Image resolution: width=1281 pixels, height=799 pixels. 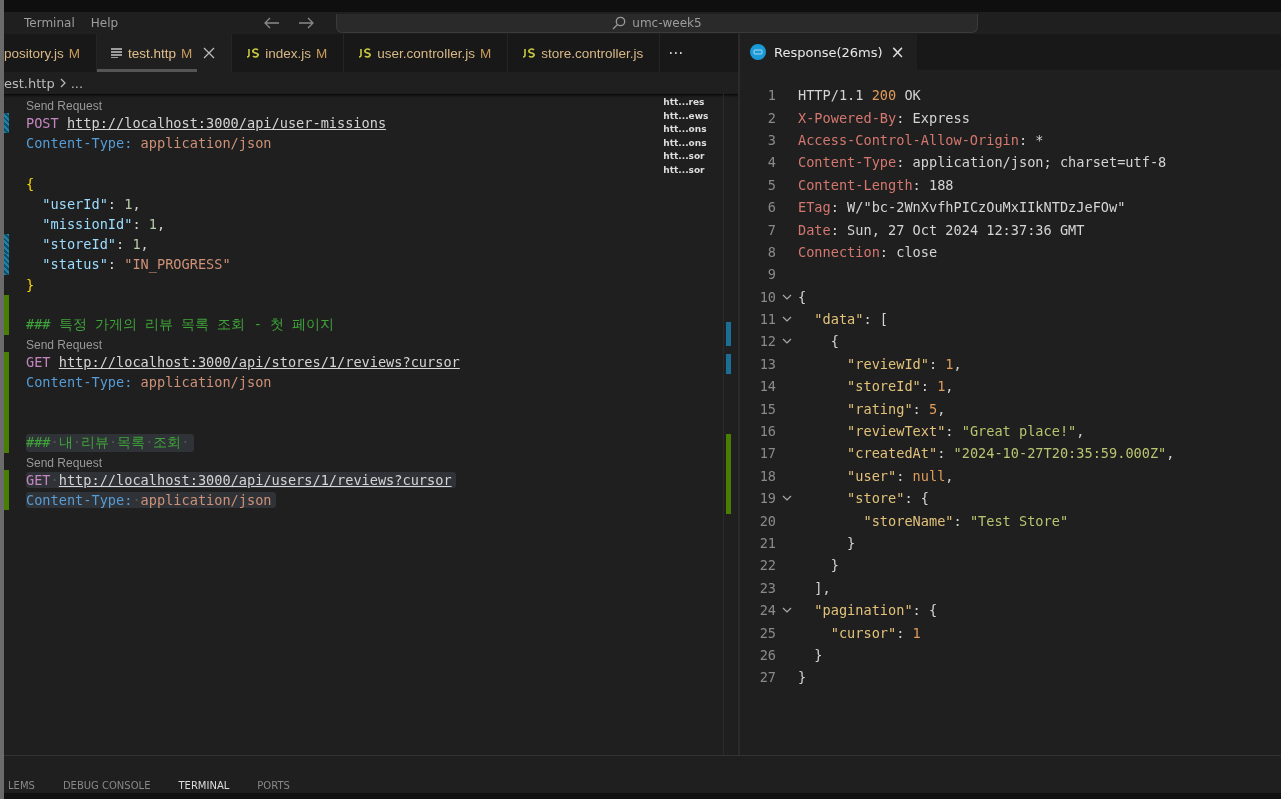 What do you see at coordinates (767, 363) in the screenshot?
I see `line-number: 13` at bounding box center [767, 363].